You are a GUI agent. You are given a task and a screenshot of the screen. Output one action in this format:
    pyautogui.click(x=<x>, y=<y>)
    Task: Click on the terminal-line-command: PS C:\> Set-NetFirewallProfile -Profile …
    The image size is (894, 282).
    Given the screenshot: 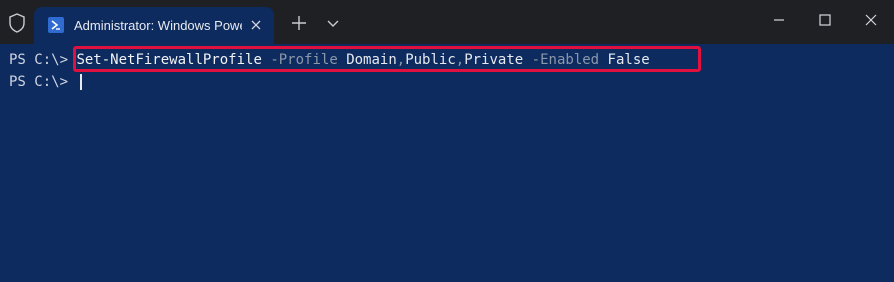 What is the action you would take?
    pyautogui.click(x=329, y=60)
    